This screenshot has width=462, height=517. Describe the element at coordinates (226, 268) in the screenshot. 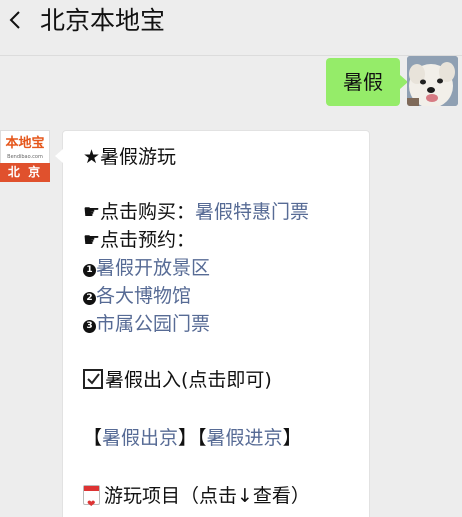

I see `list-item: 1 暑假开放景区` at that location.